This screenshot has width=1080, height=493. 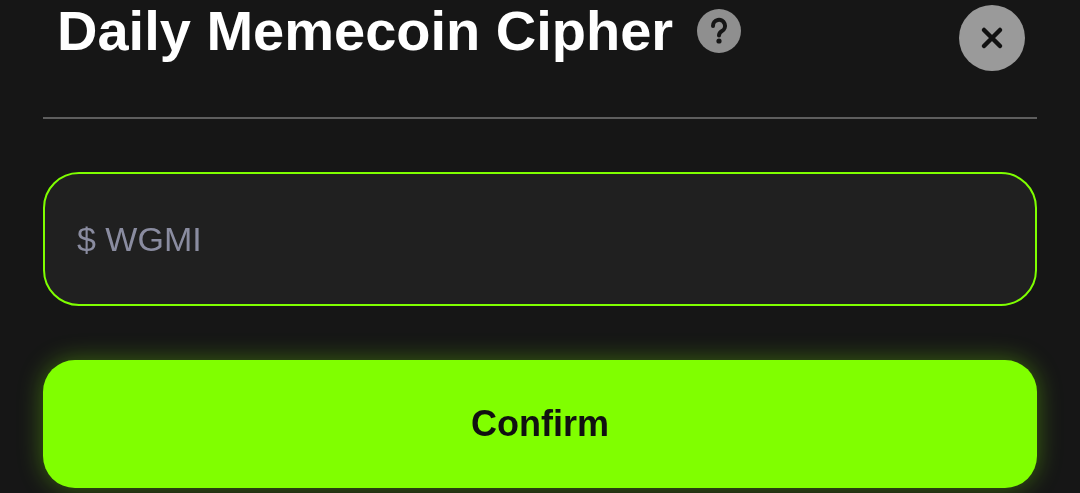 What do you see at coordinates (992, 38) in the screenshot?
I see `close-icon` at bounding box center [992, 38].